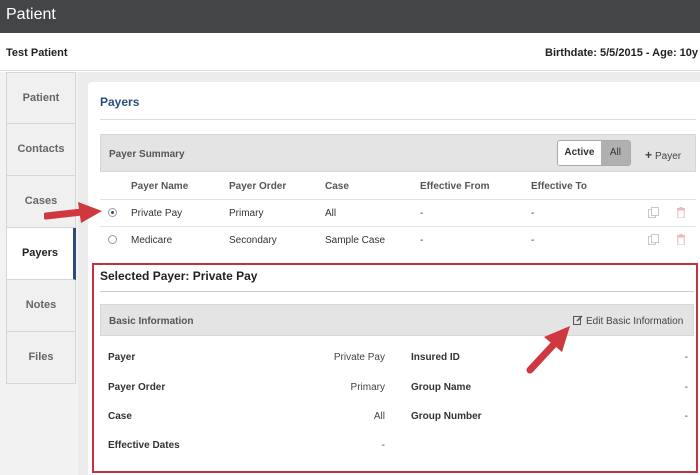 The image size is (700, 475). What do you see at coordinates (37, 53) in the screenshot?
I see `patient-name: Test Patient` at bounding box center [37, 53].